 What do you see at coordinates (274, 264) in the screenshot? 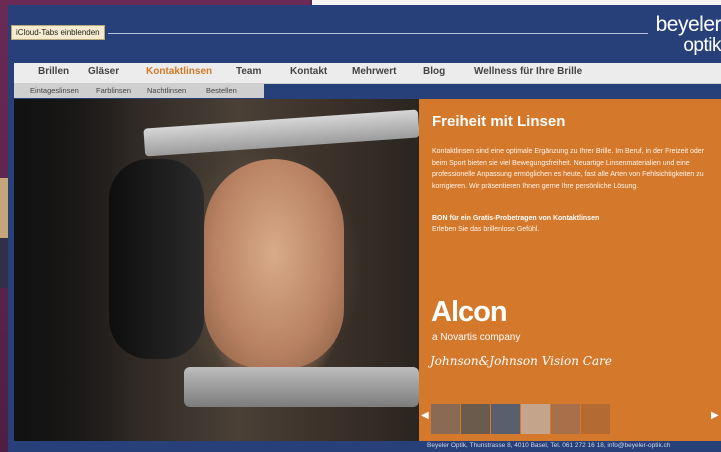
I see `woman-face` at bounding box center [274, 264].